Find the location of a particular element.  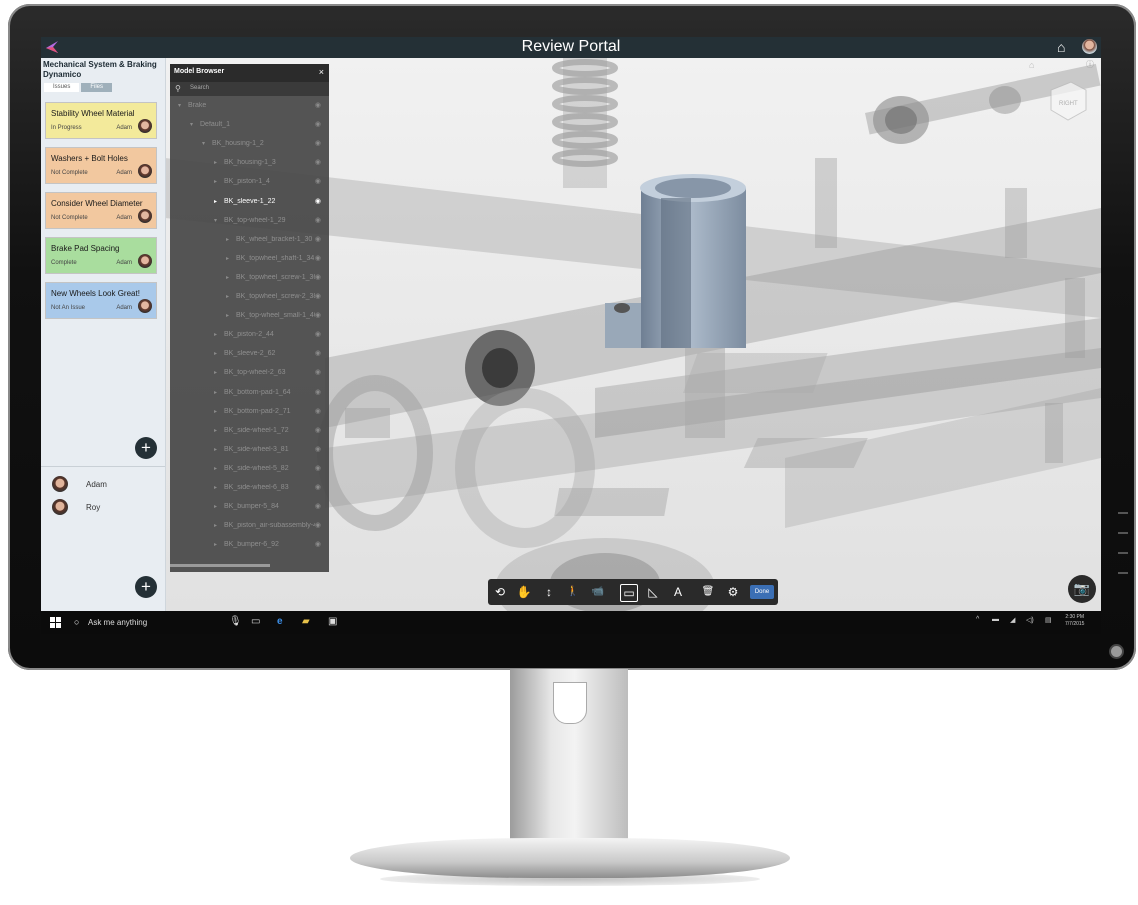

info-icon: ⓘ is located at coordinates (1090, 64).